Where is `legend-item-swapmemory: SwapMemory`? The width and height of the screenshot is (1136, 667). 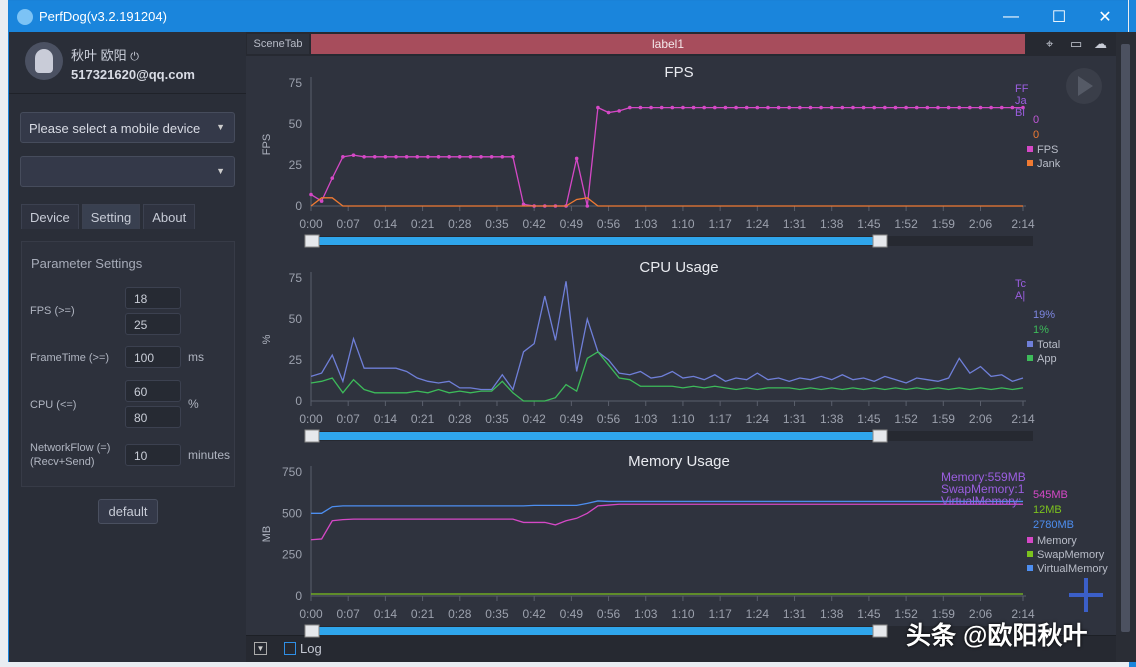
legend-item-swapmemory: SwapMemory is located at coordinates (1071, 555).